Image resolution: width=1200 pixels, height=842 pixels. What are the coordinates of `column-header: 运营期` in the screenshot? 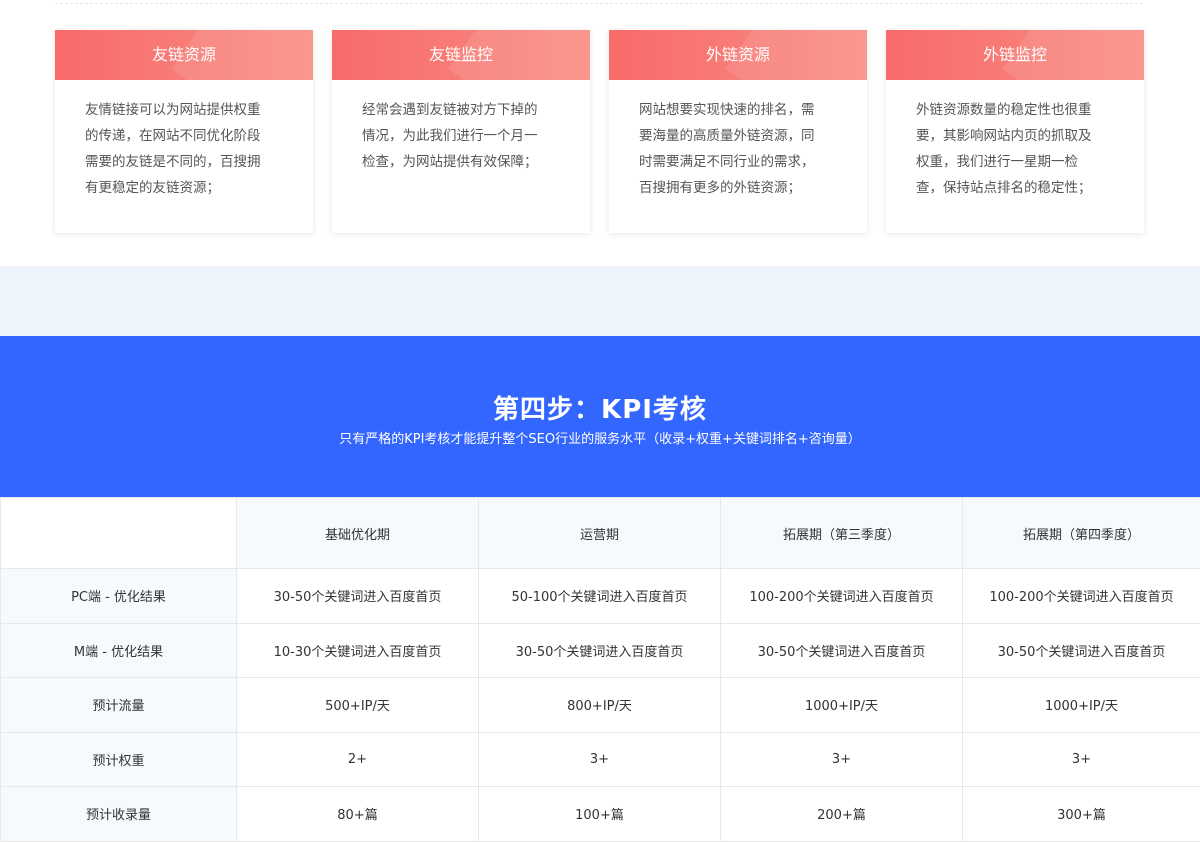 It's located at (600, 533).